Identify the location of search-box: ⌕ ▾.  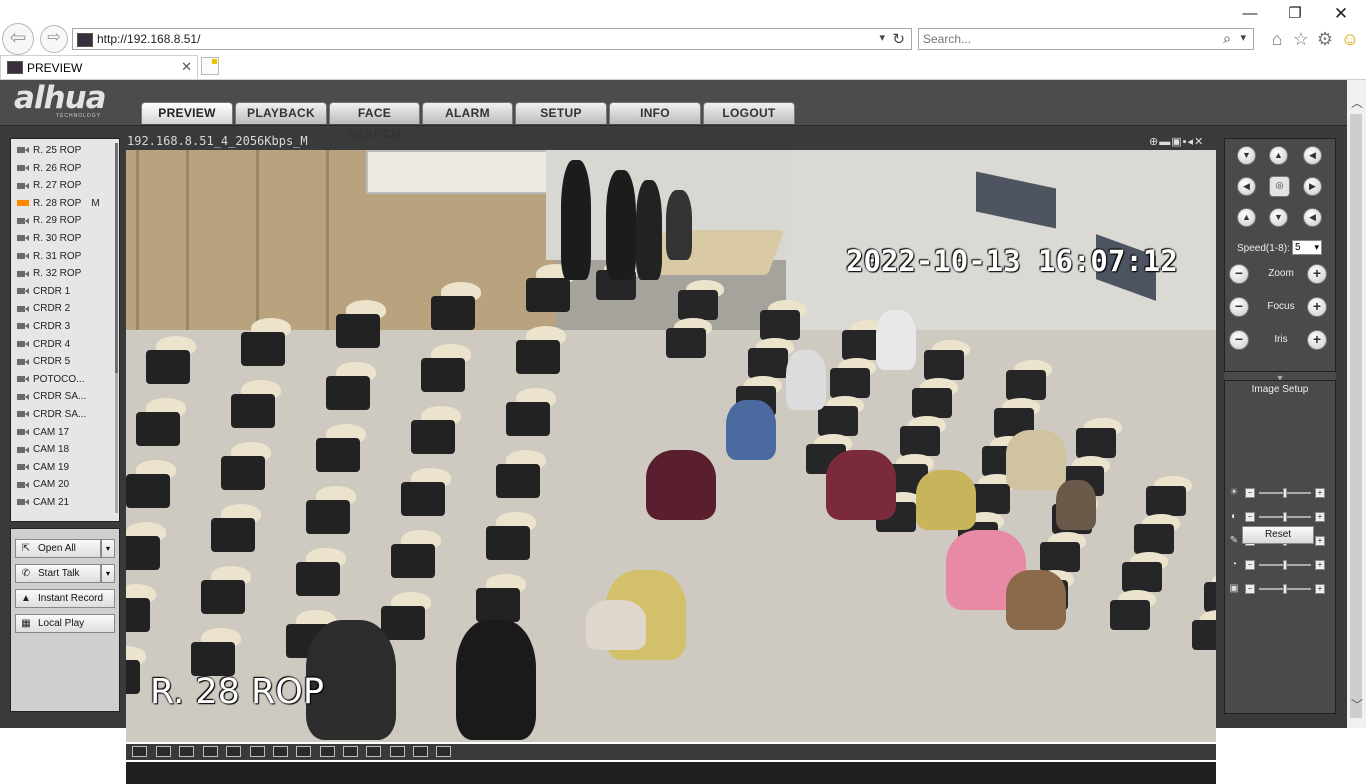
(1086, 39).